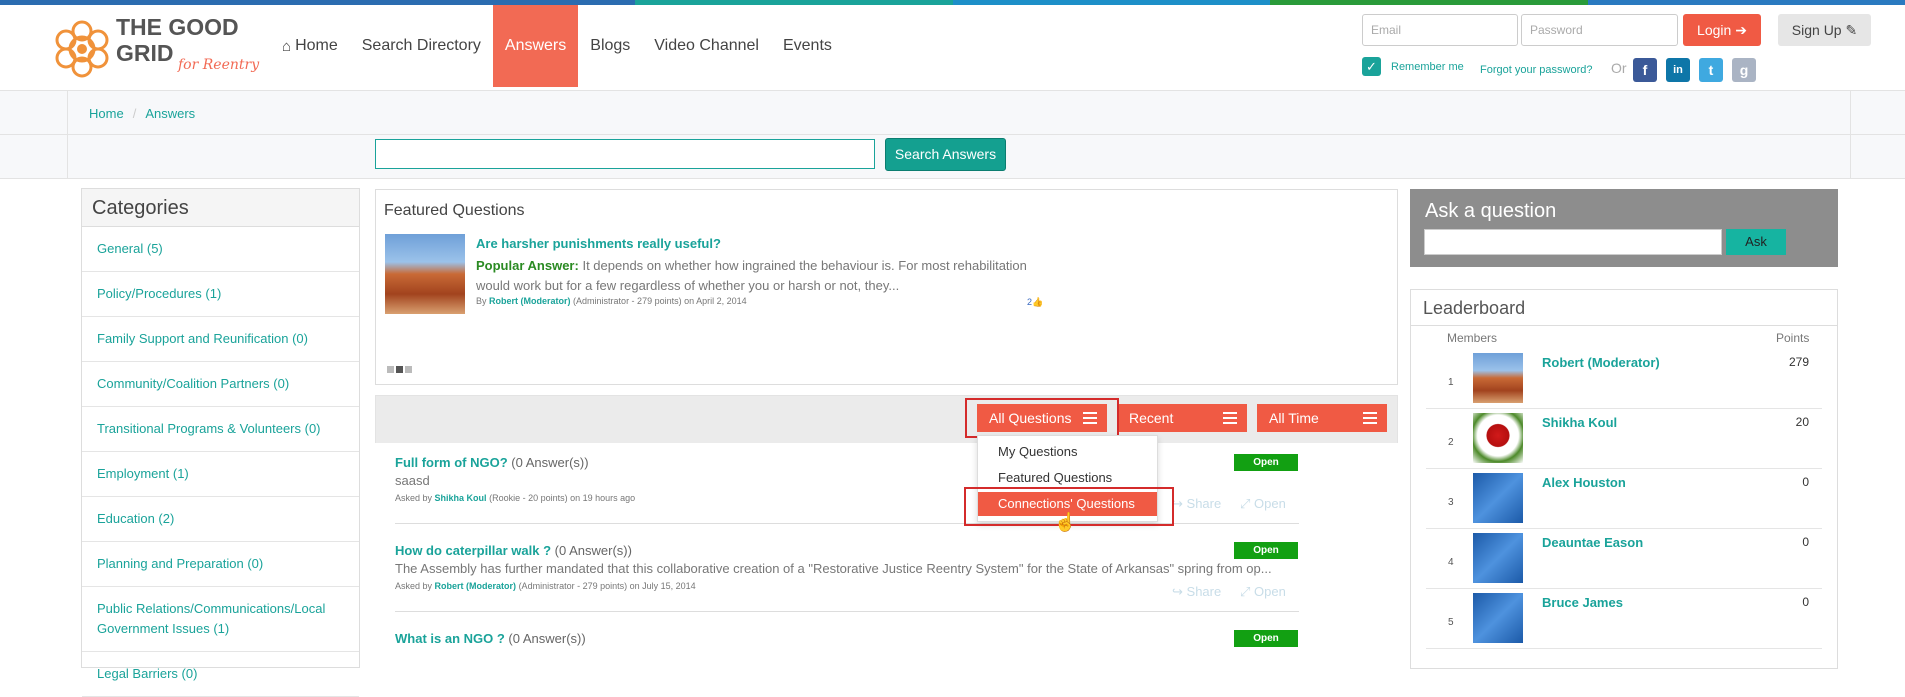 This screenshot has height=697, width=1905. I want to click on category-item: Planning and Preparation (0), so click(220, 564).